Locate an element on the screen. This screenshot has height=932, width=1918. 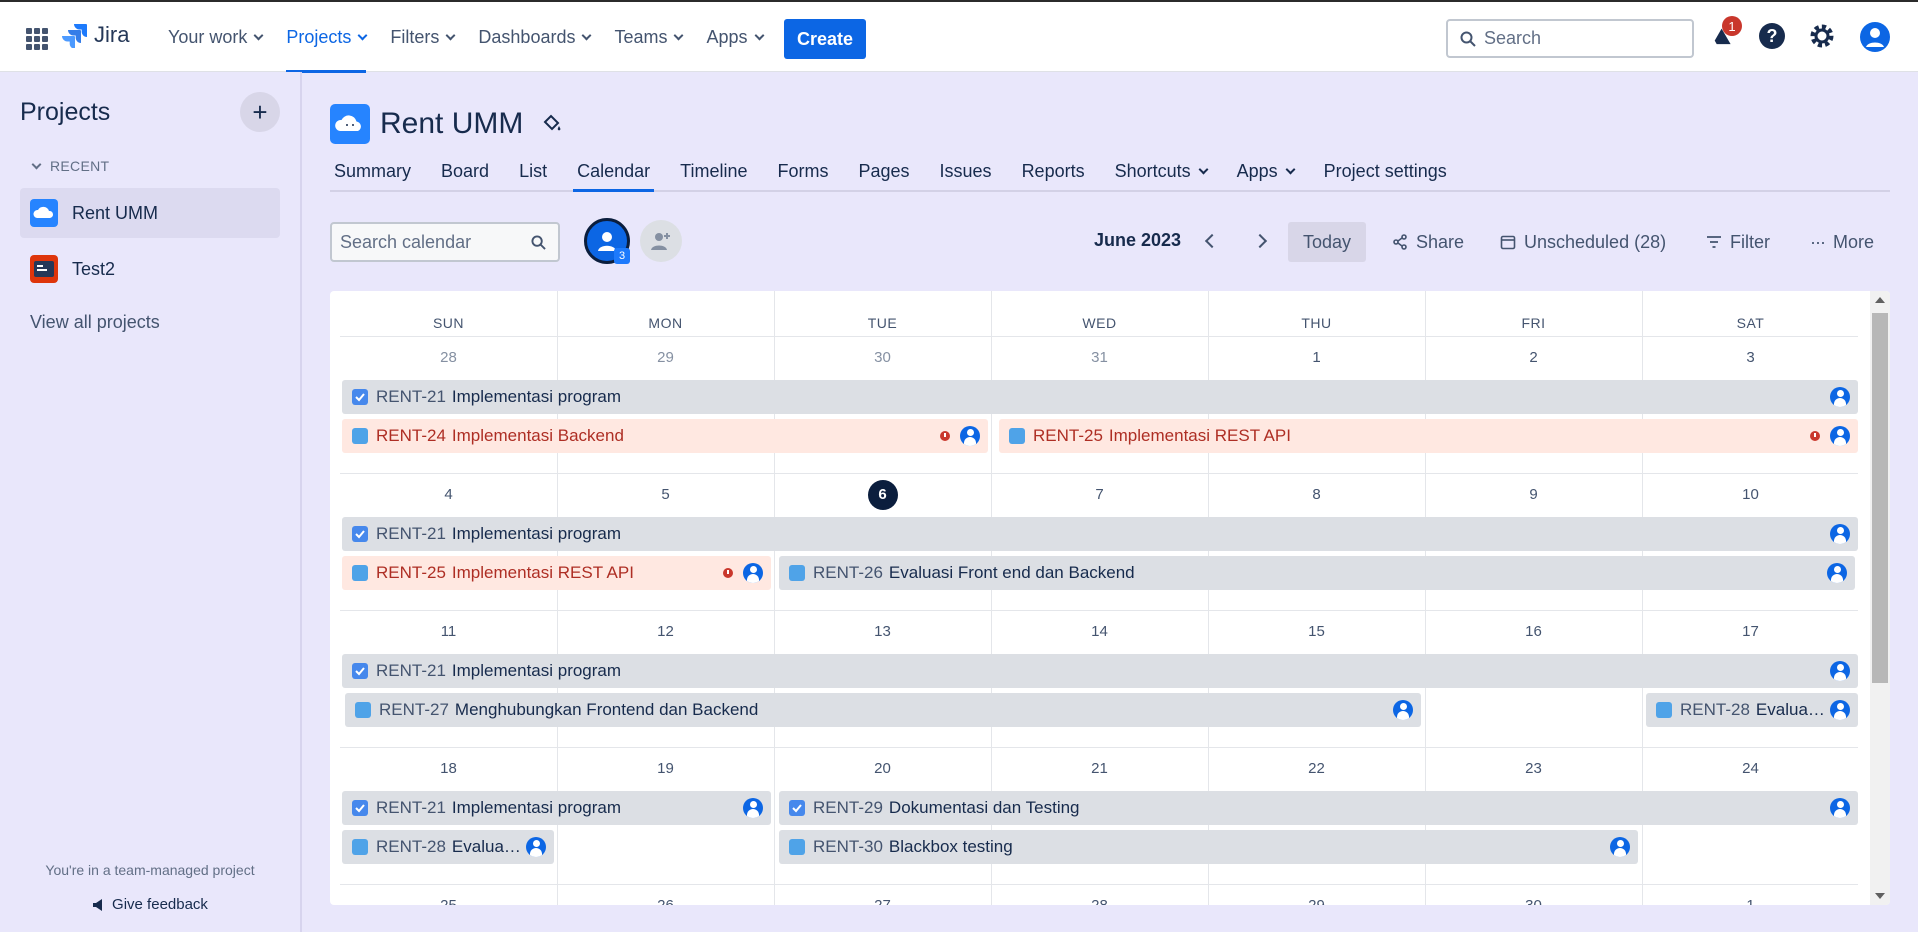
create-button: Create is located at coordinates (825, 39).